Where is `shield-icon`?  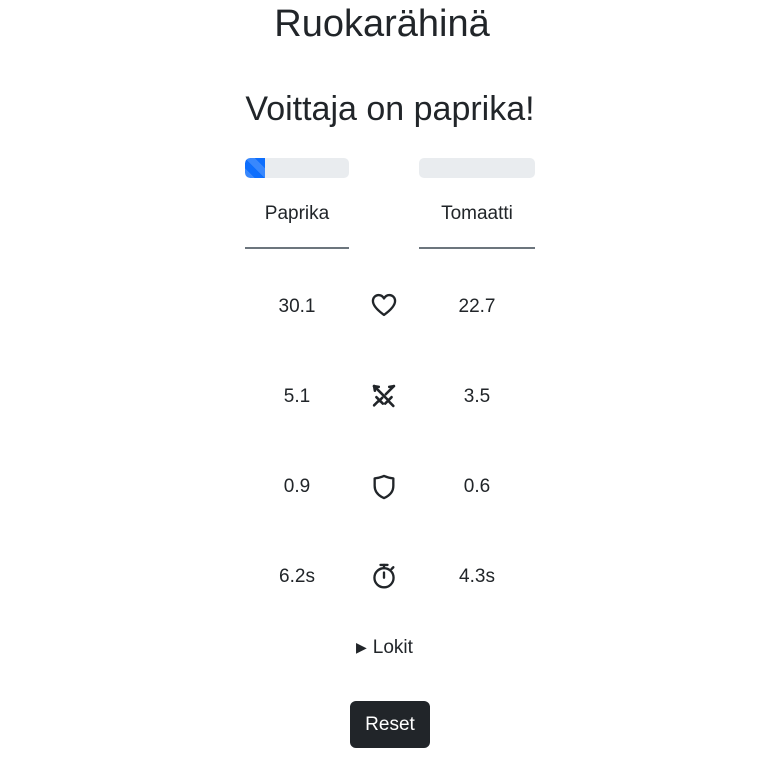 shield-icon is located at coordinates (384, 487).